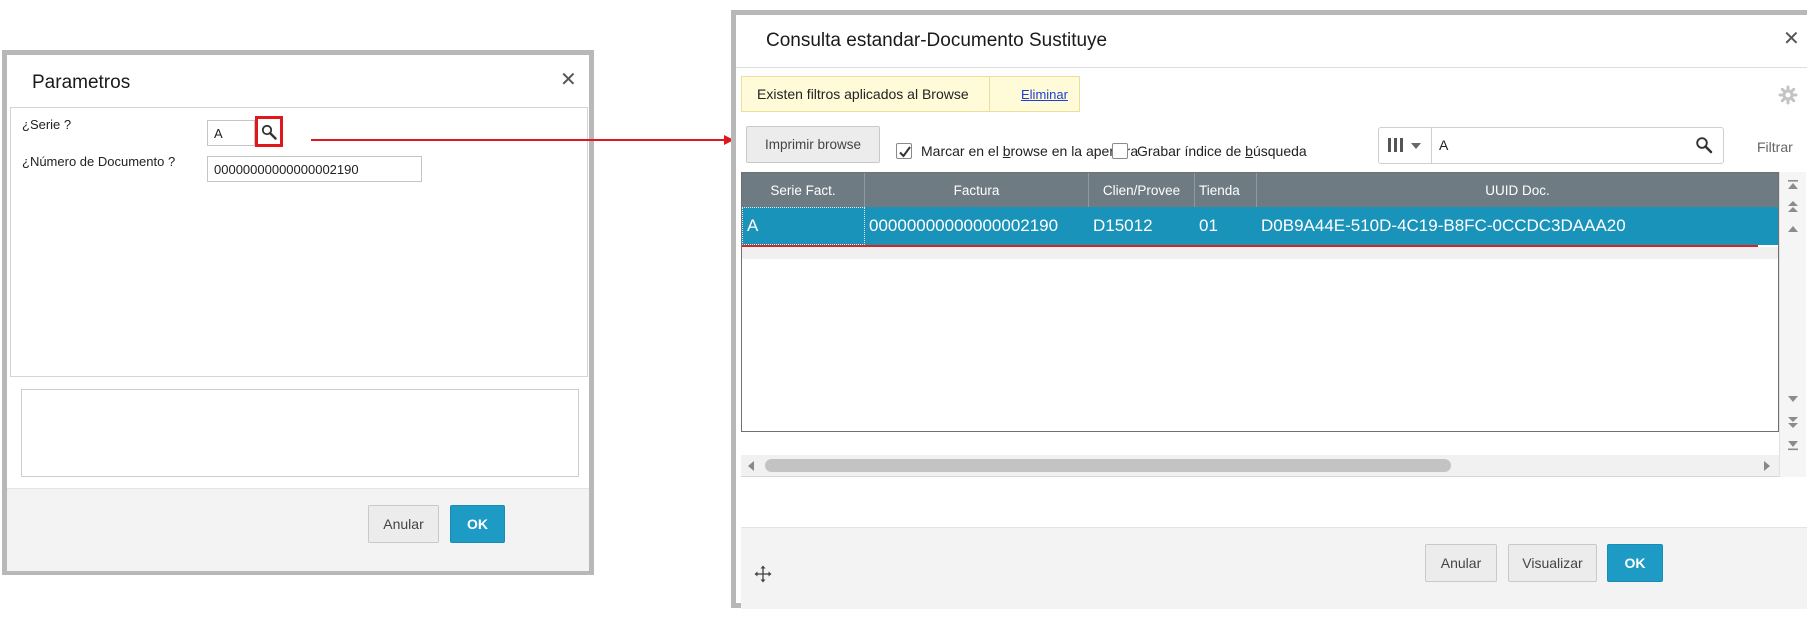 This screenshot has width=1807, height=622. Describe the element at coordinates (1551, 145) in the screenshot. I see `search-box: A` at that location.